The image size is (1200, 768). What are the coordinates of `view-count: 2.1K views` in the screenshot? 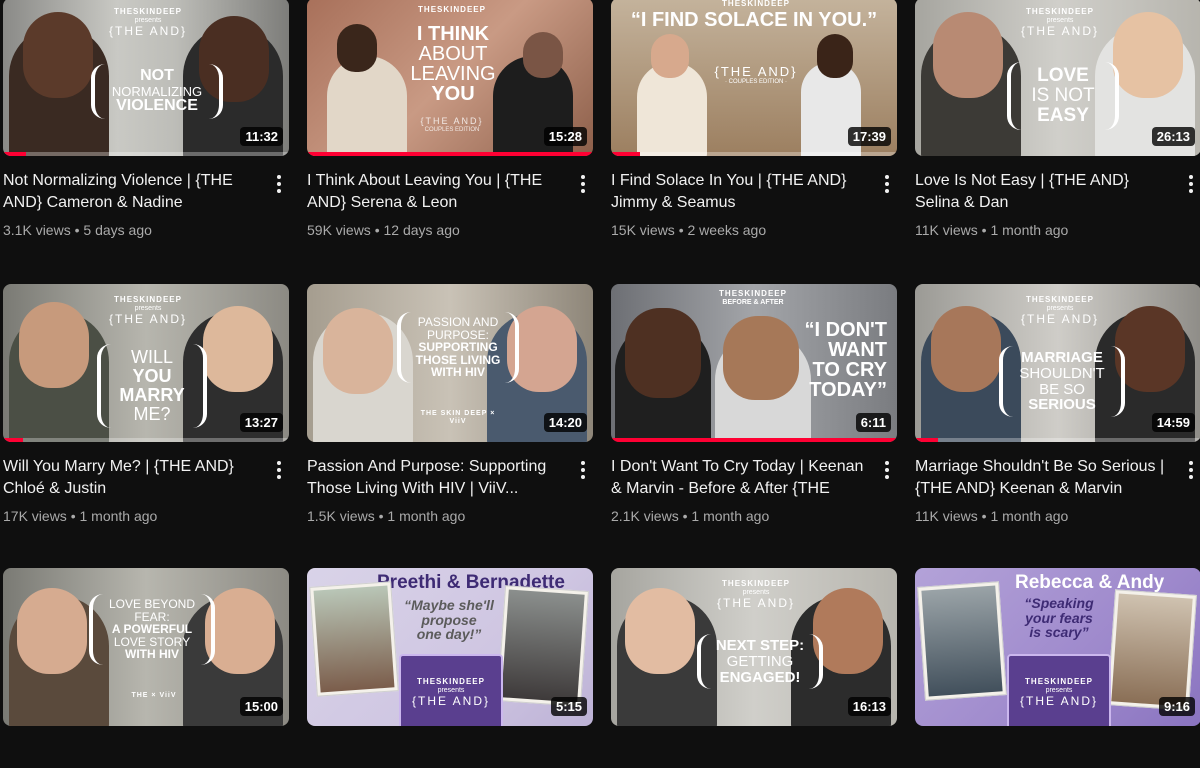 It's located at (645, 516).